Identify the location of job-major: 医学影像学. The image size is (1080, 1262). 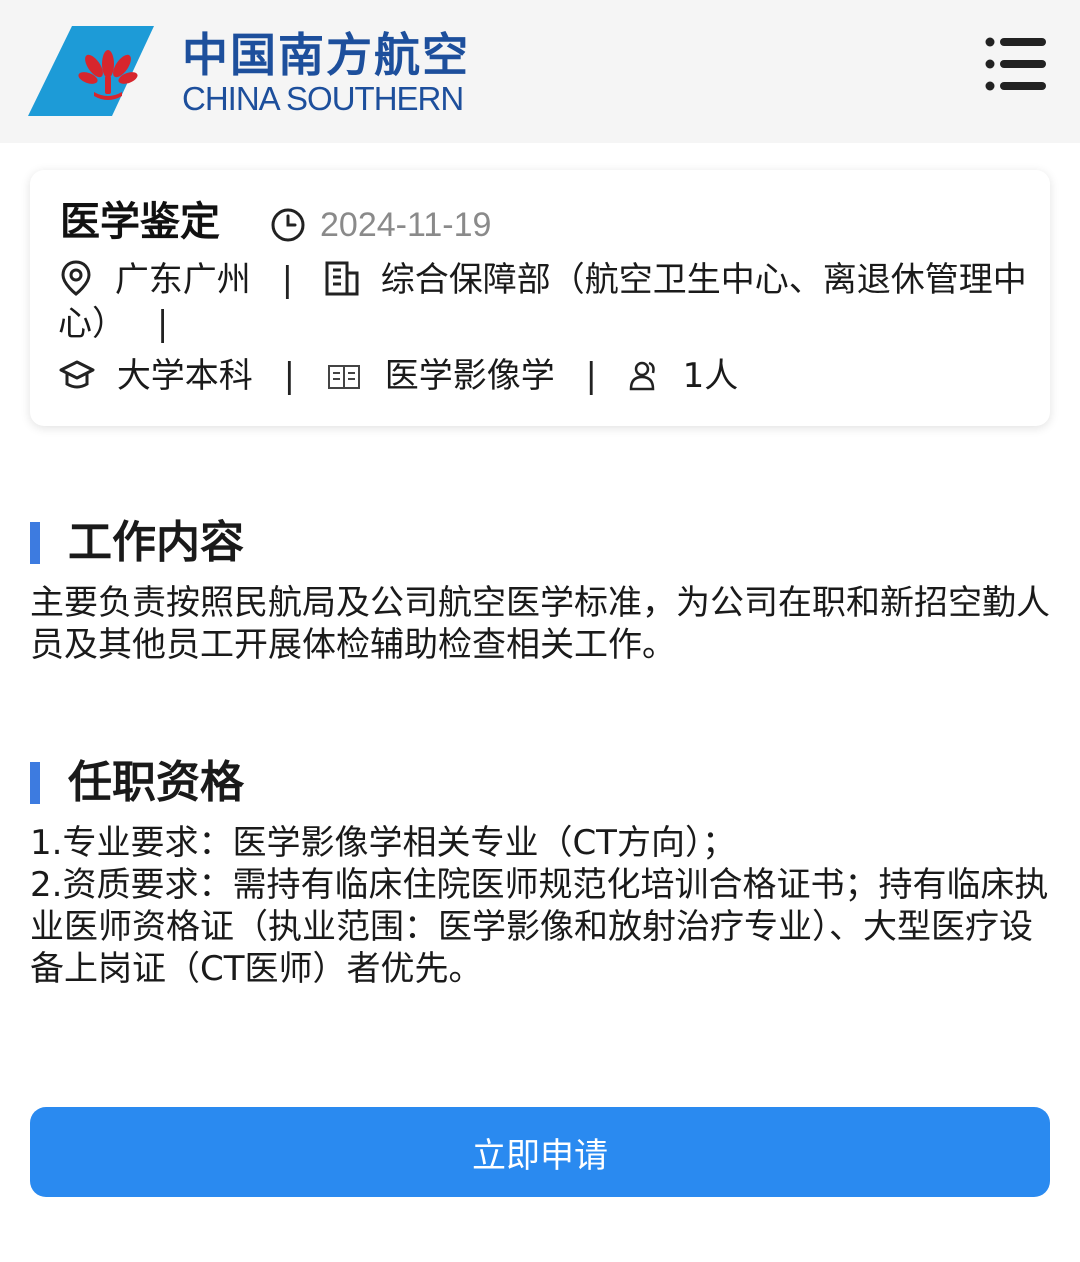
(469, 376).